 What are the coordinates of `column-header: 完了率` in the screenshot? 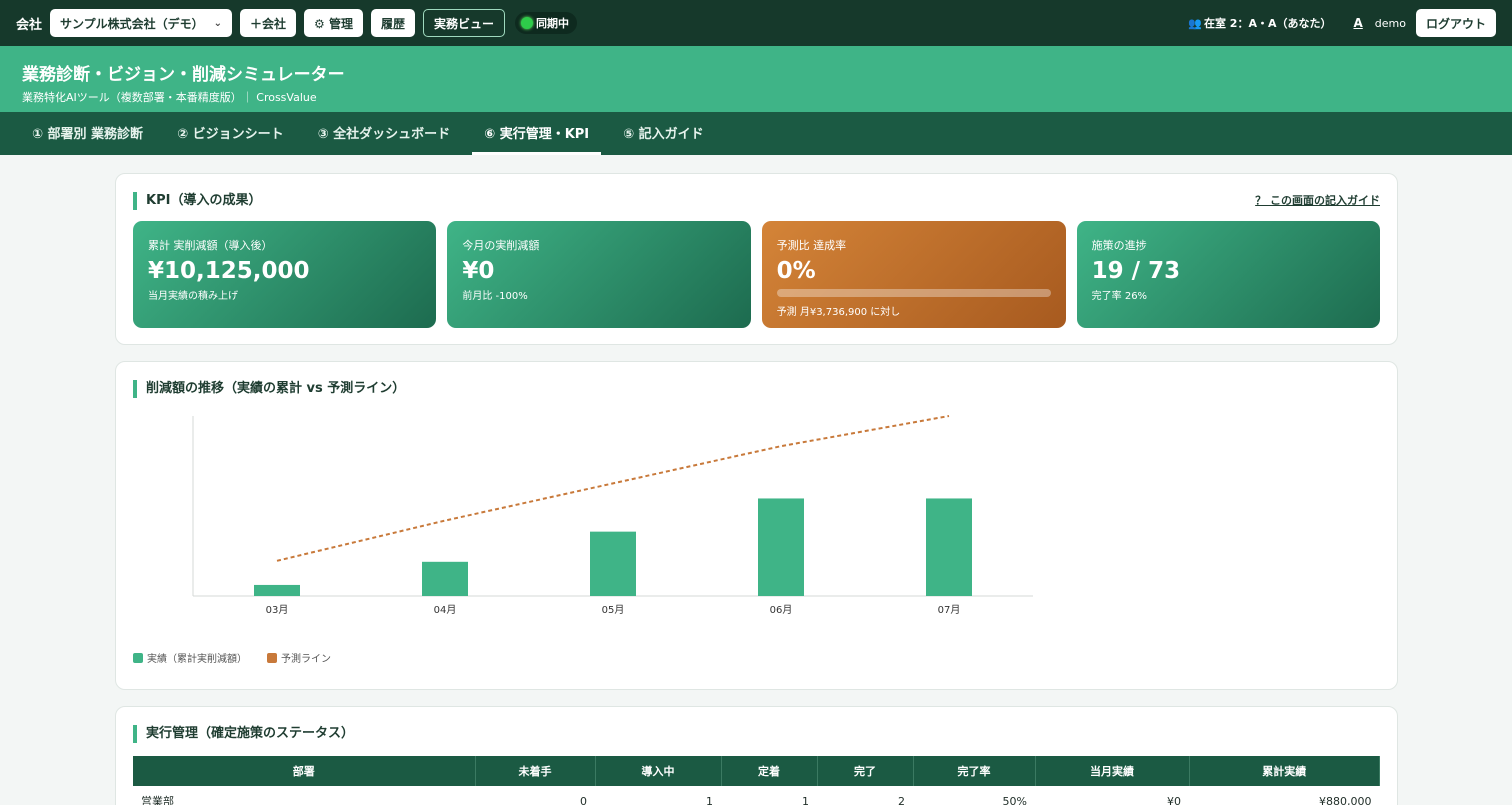 It's located at (974, 771).